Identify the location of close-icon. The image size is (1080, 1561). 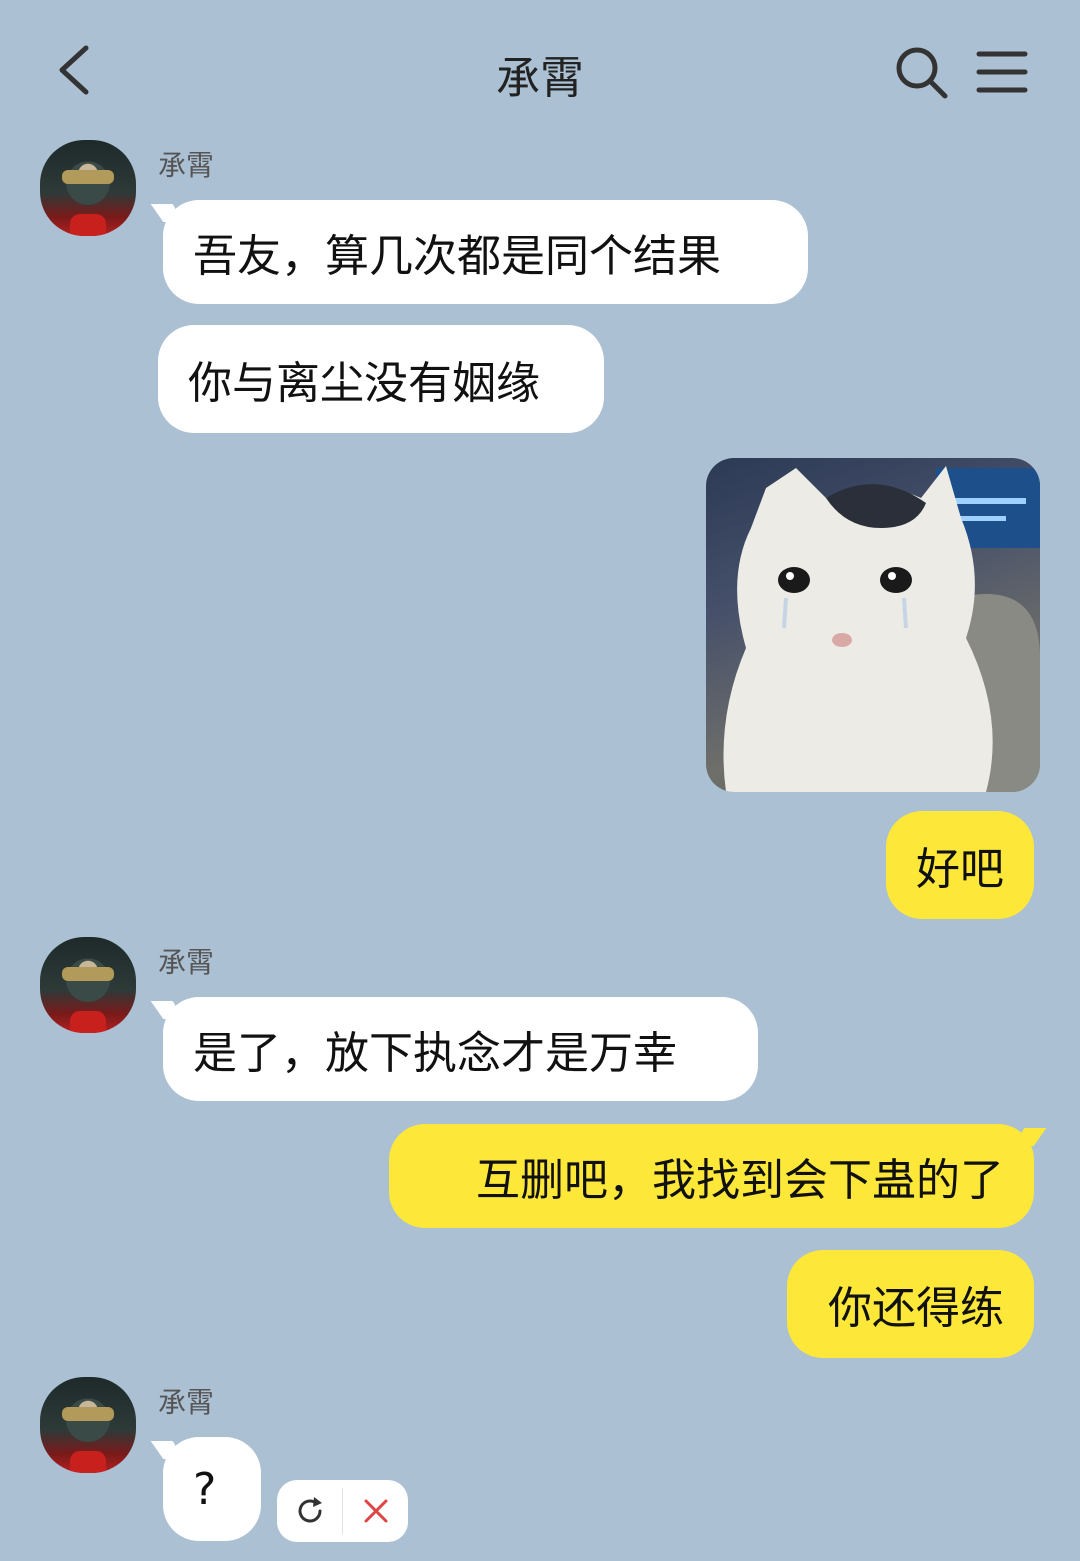
(375, 1511).